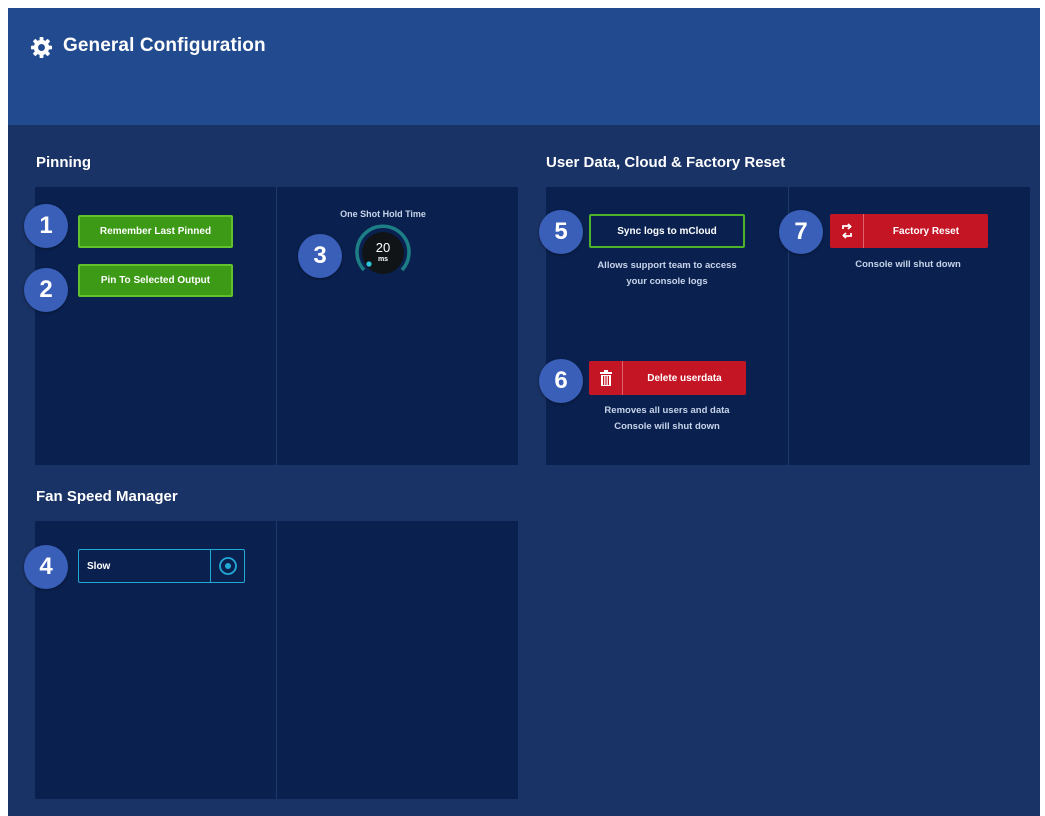 The width and height of the screenshot is (1045, 816). What do you see at coordinates (801, 232) in the screenshot?
I see `callout-badge-7: 7` at bounding box center [801, 232].